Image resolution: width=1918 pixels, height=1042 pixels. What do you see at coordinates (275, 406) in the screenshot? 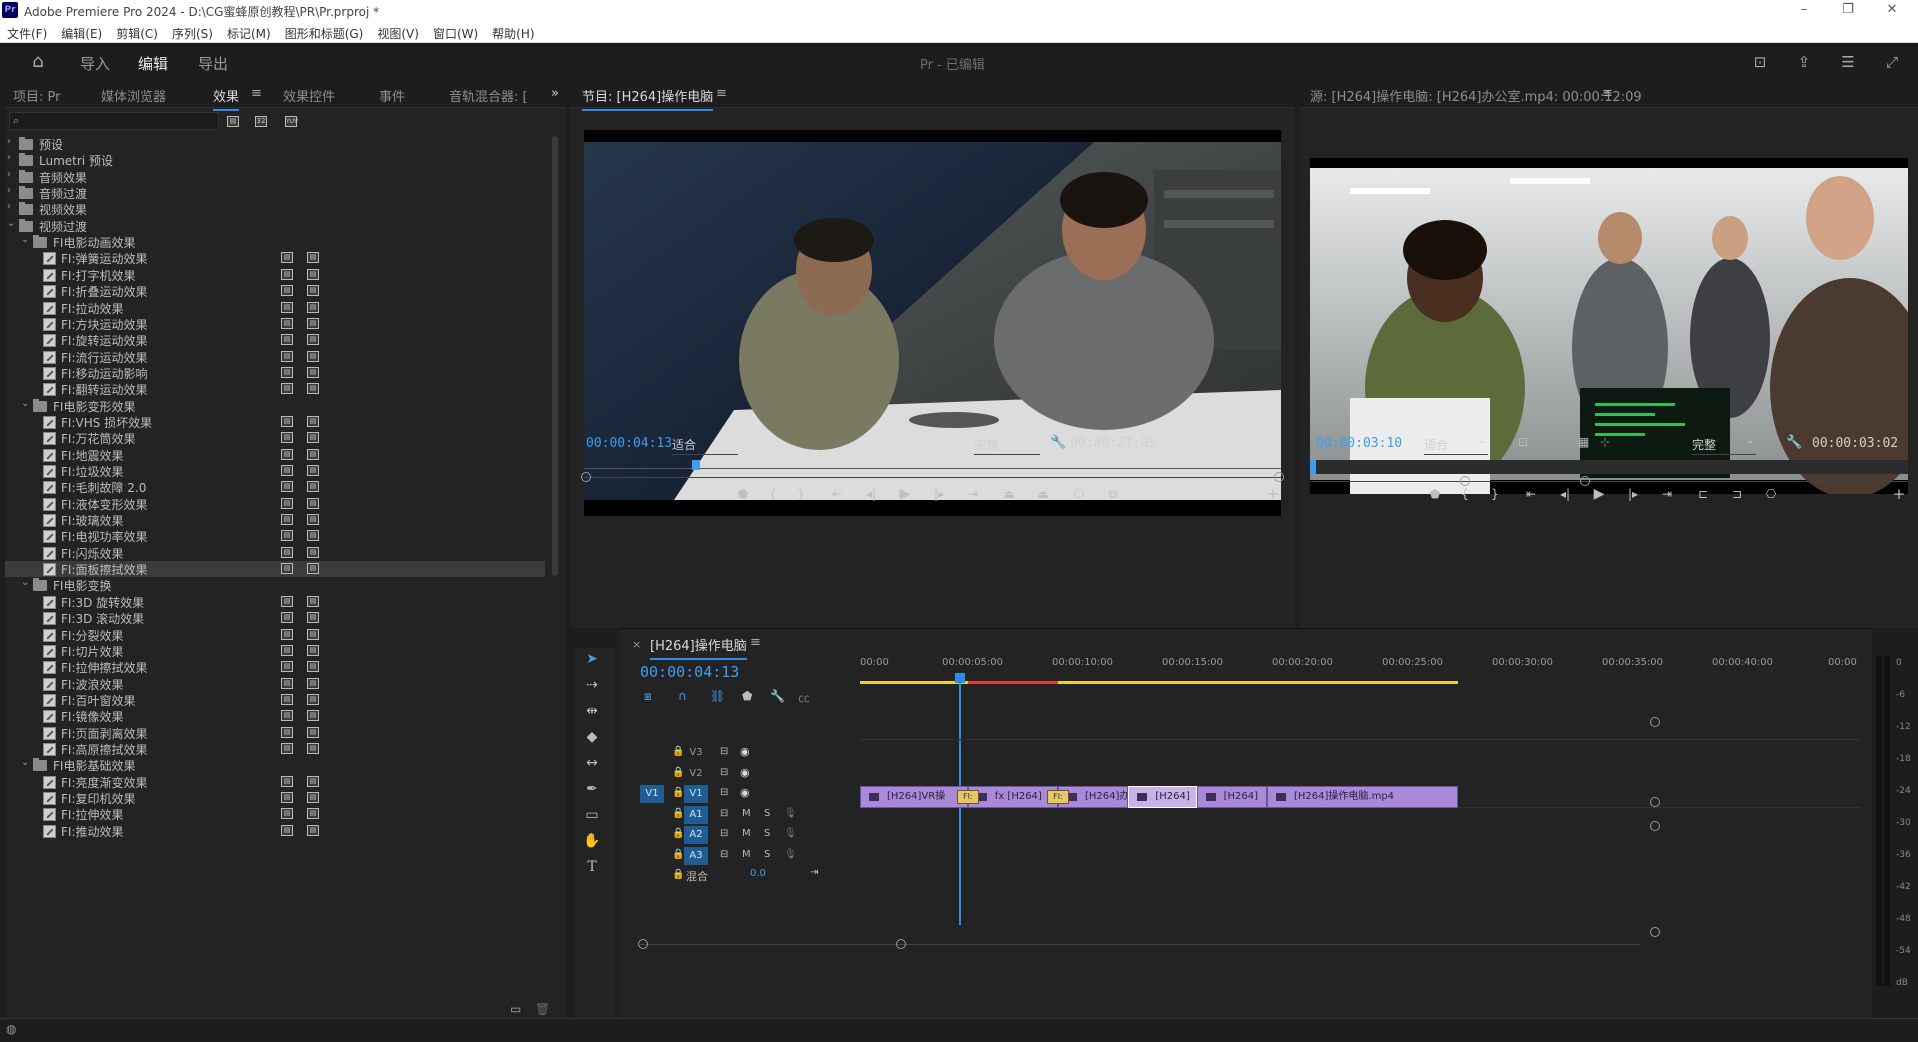
I see `tree-folder: ⌄ FI电影变形效果` at bounding box center [275, 406].